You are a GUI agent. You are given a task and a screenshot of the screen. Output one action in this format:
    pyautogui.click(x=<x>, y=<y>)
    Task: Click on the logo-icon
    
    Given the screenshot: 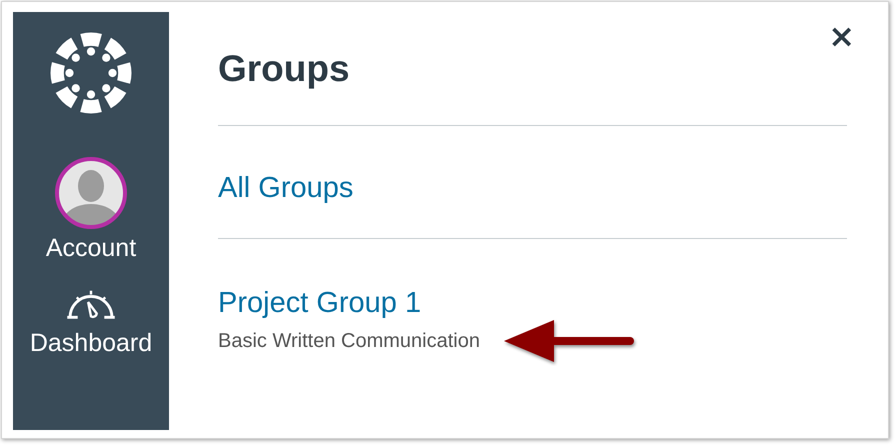 What is the action you would take?
    pyautogui.click(x=91, y=73)
    